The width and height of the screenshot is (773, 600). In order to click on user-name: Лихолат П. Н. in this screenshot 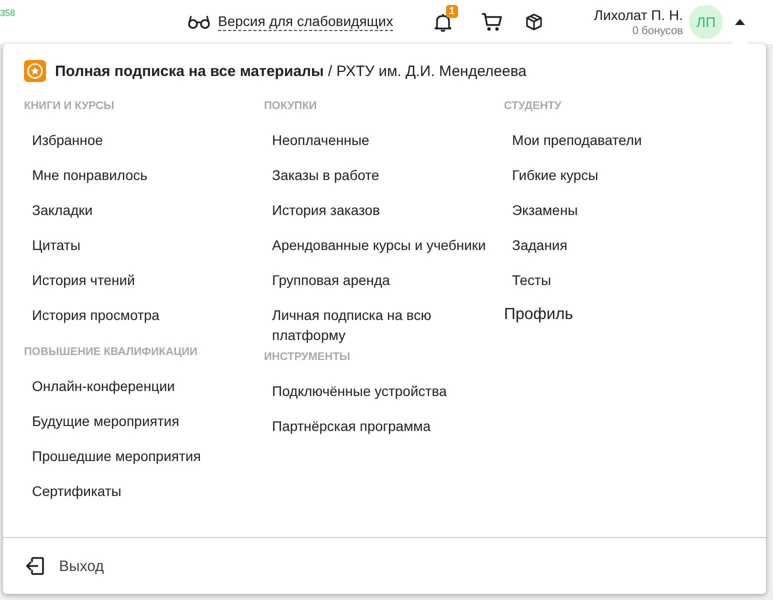, I will do `click(638, 15)`.